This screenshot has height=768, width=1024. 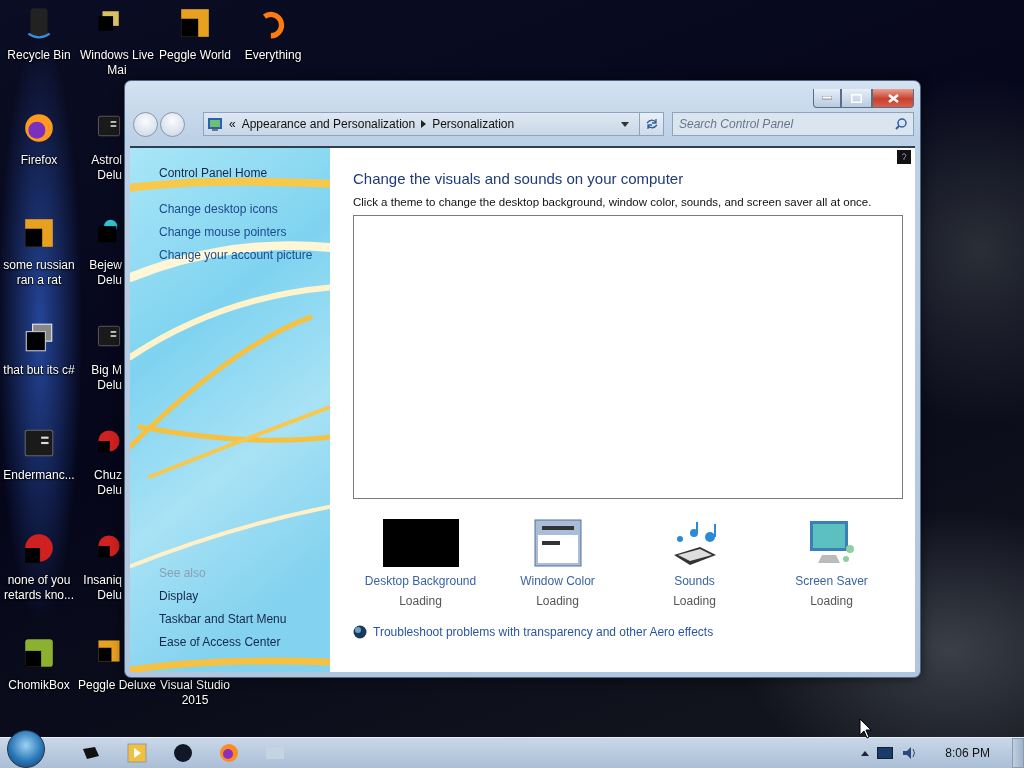 What do you see at coordinates (904, 157) in the screenshot?
I see `help-icon` at bounding box center [904, 157].